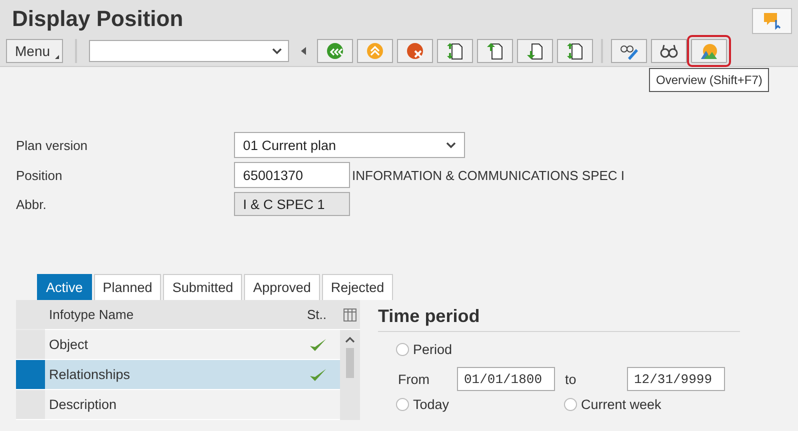 Image resolution: width=798 pixels, height=431 pixels. I want to click on cancel-icon, so click(415, 51).